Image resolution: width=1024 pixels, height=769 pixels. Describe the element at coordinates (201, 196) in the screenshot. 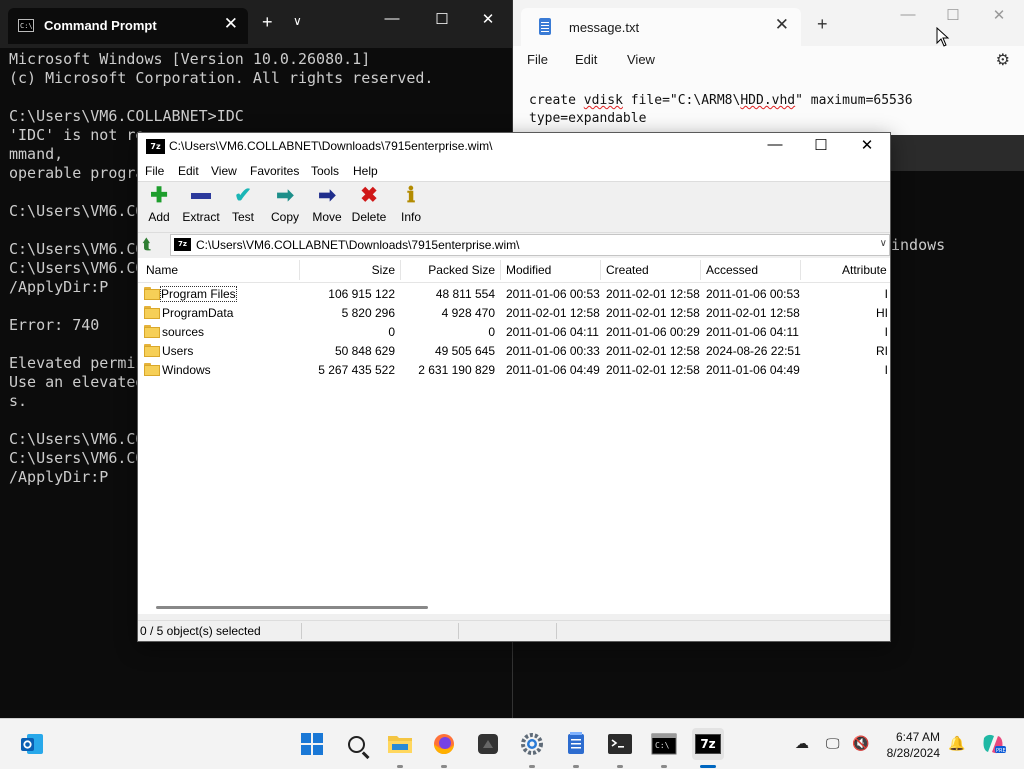

I see `minus-icon` at that location.